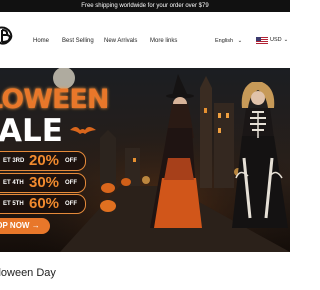 This screenshot has height=290, width=320. I want to click on currency-selector: USD ⌄, so click(272, 40).